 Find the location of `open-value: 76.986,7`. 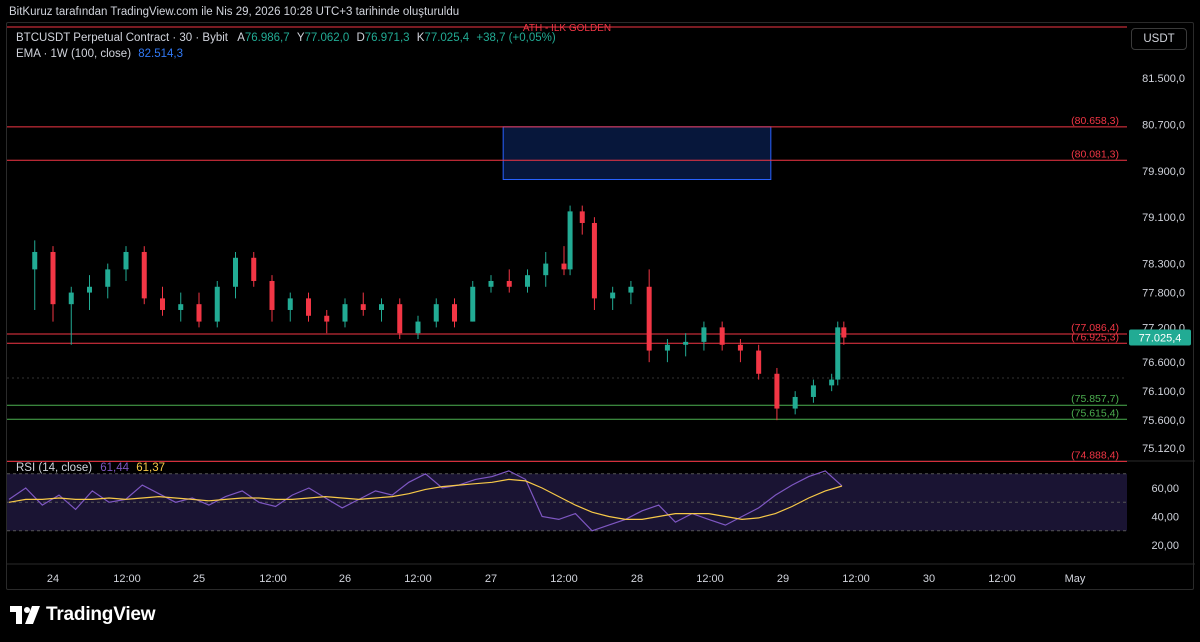

open-value: 76.986,7 is located at coordinates (267, 38).